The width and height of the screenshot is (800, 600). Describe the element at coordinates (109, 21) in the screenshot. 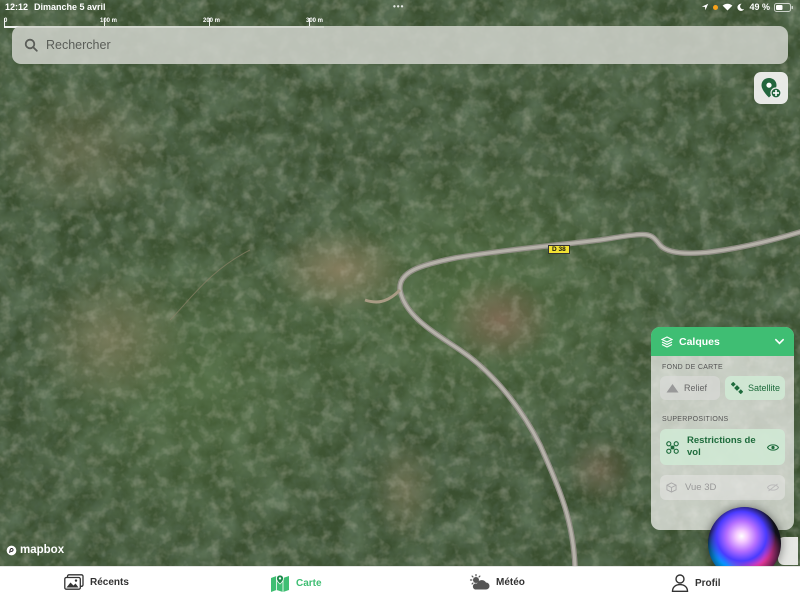

I see `scale-label: 100 m` at that location.